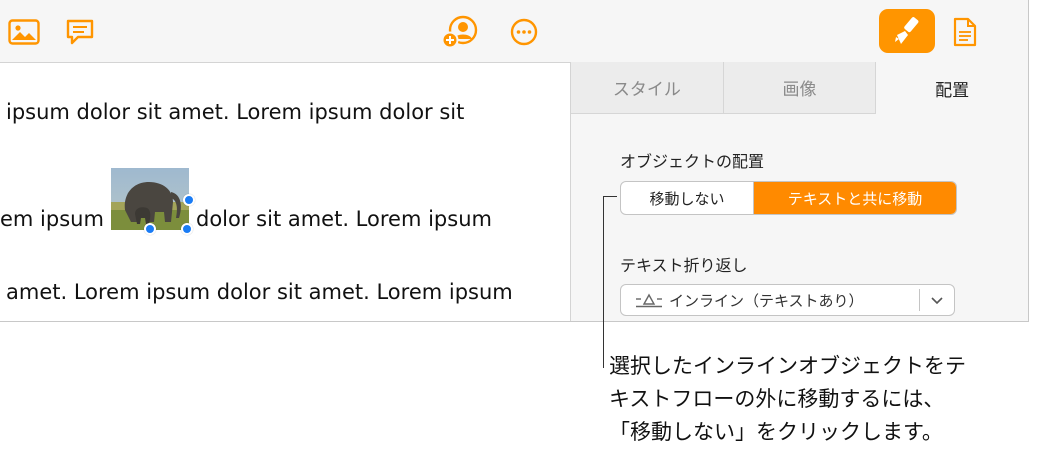  What do you see at coordinates (766, 300) in the screenshot?
I see `text-wrap-value: インライン（テキストあり）` at bounding box center [766, 300].